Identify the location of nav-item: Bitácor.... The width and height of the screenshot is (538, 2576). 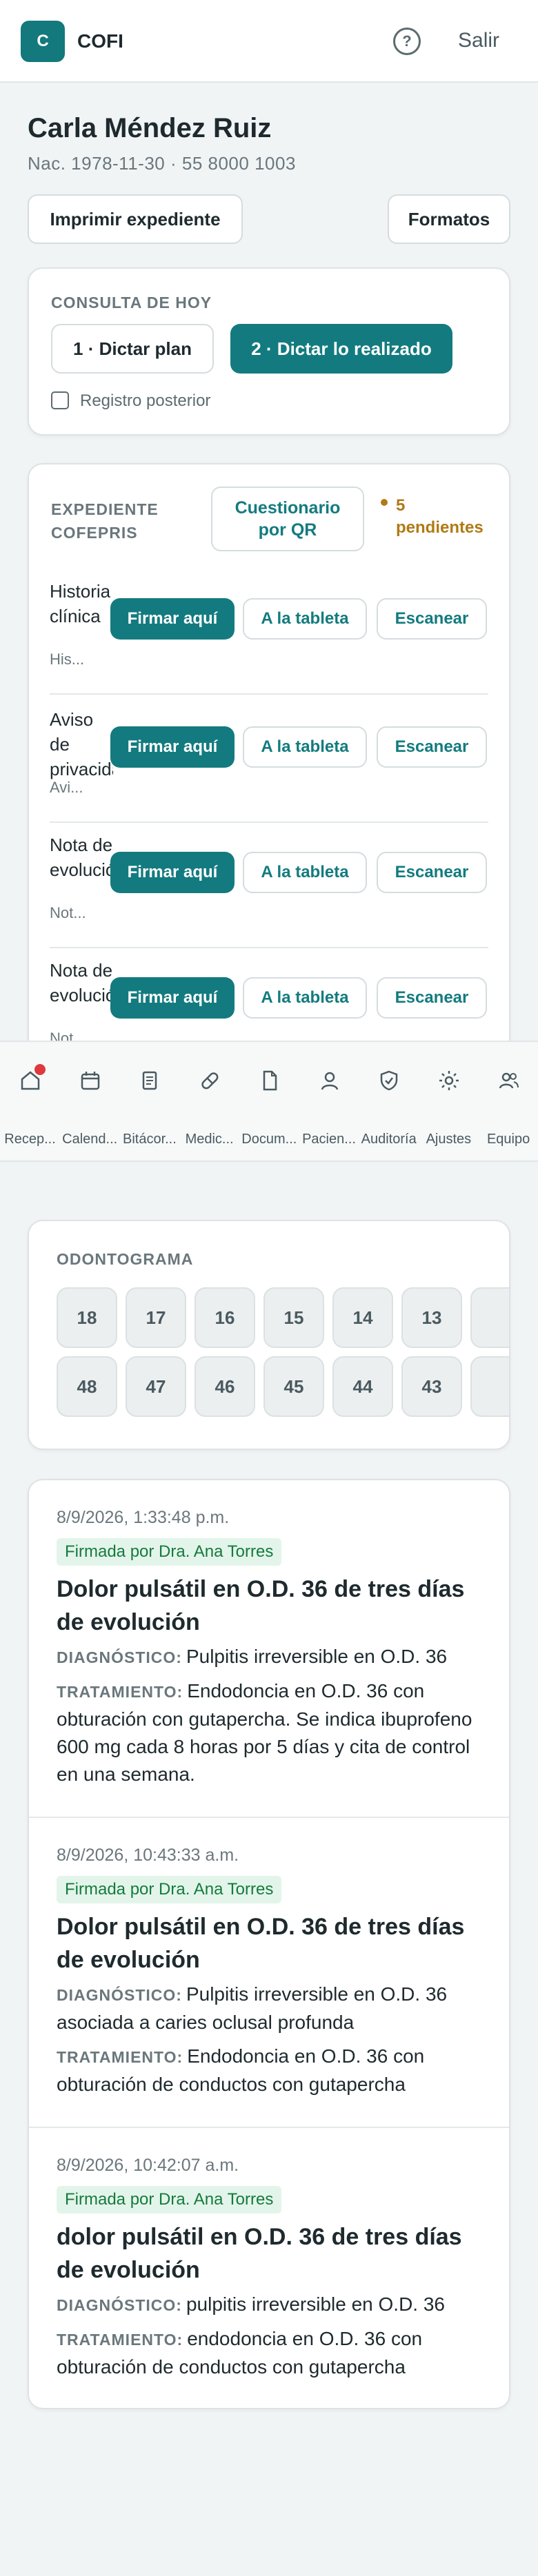
(149, 1102).